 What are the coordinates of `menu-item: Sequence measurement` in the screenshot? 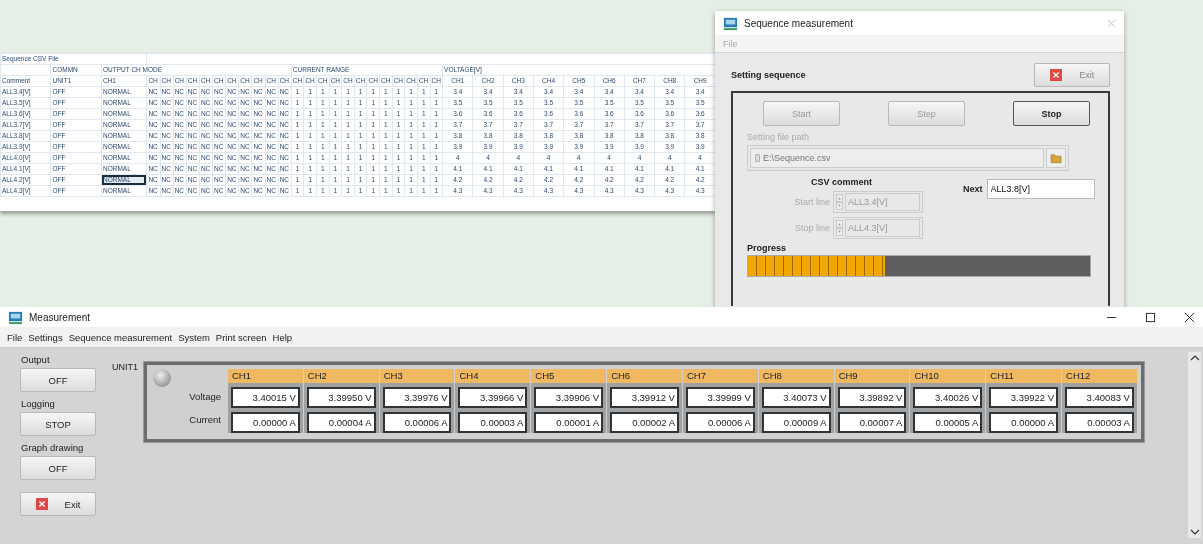 It's located at (120, 337).